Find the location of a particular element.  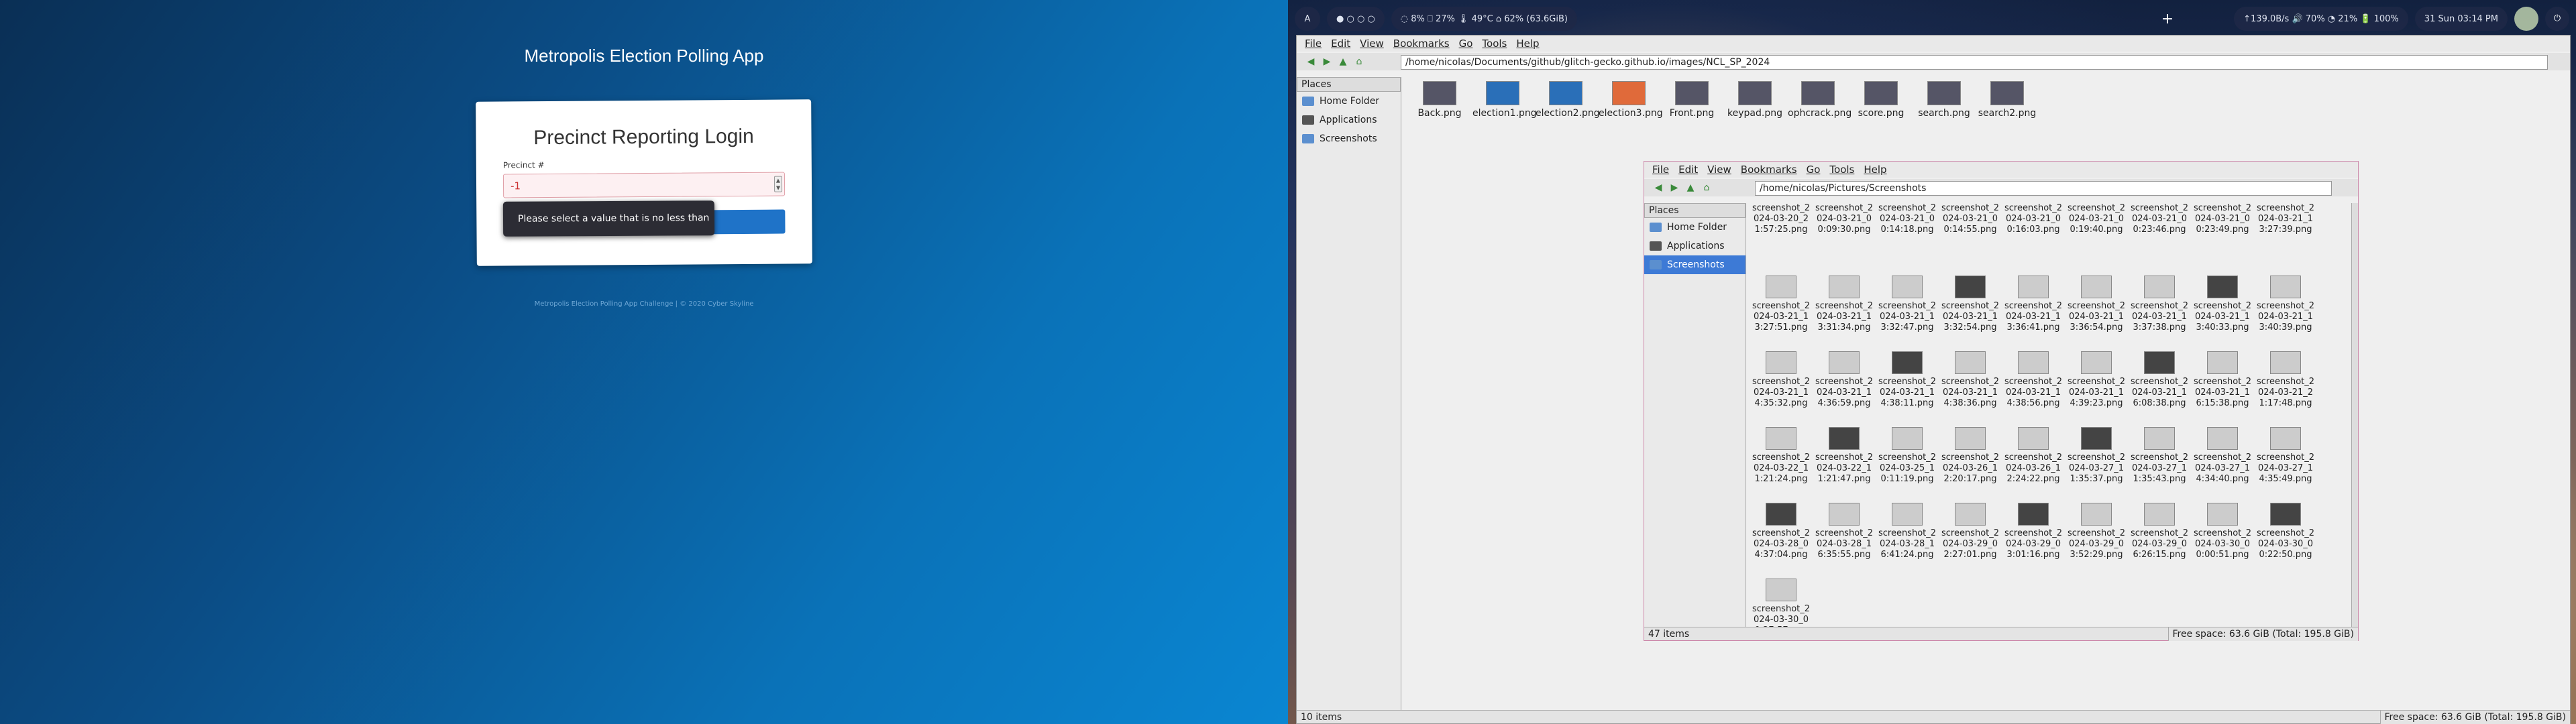

file-item: screenshot_2 024-03-27_1 1:35:43.png is located at coordinates (2159, 456).